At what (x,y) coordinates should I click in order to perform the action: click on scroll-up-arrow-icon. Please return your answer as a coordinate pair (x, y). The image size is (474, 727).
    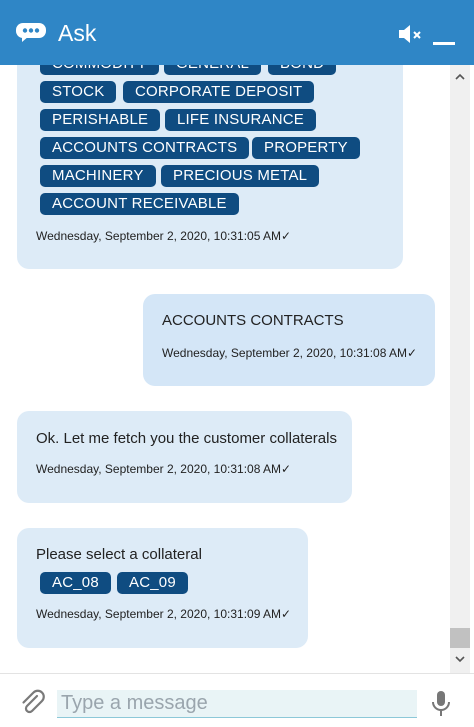
    Looking at the image, I should click on (460, 77).